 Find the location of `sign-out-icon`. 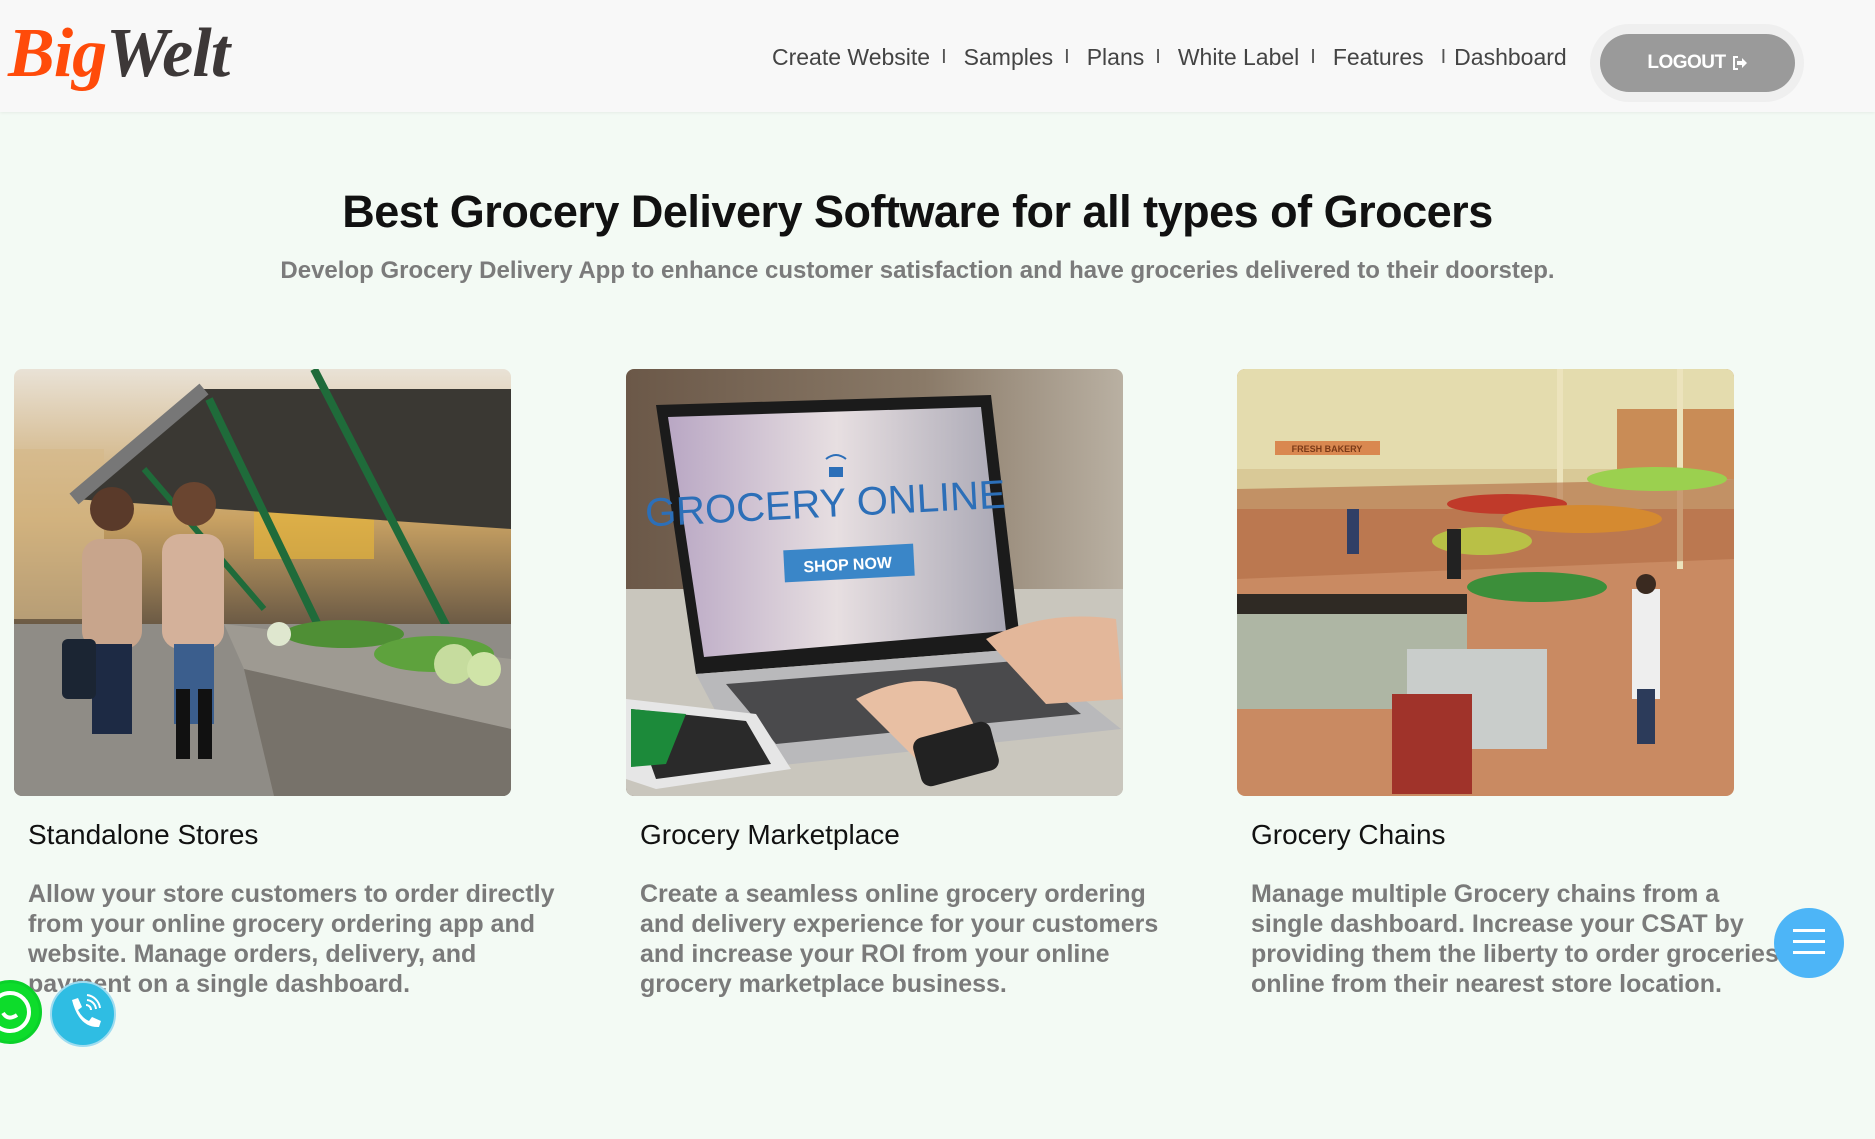

sign-out-icon is located at coordinates (1740, 63).